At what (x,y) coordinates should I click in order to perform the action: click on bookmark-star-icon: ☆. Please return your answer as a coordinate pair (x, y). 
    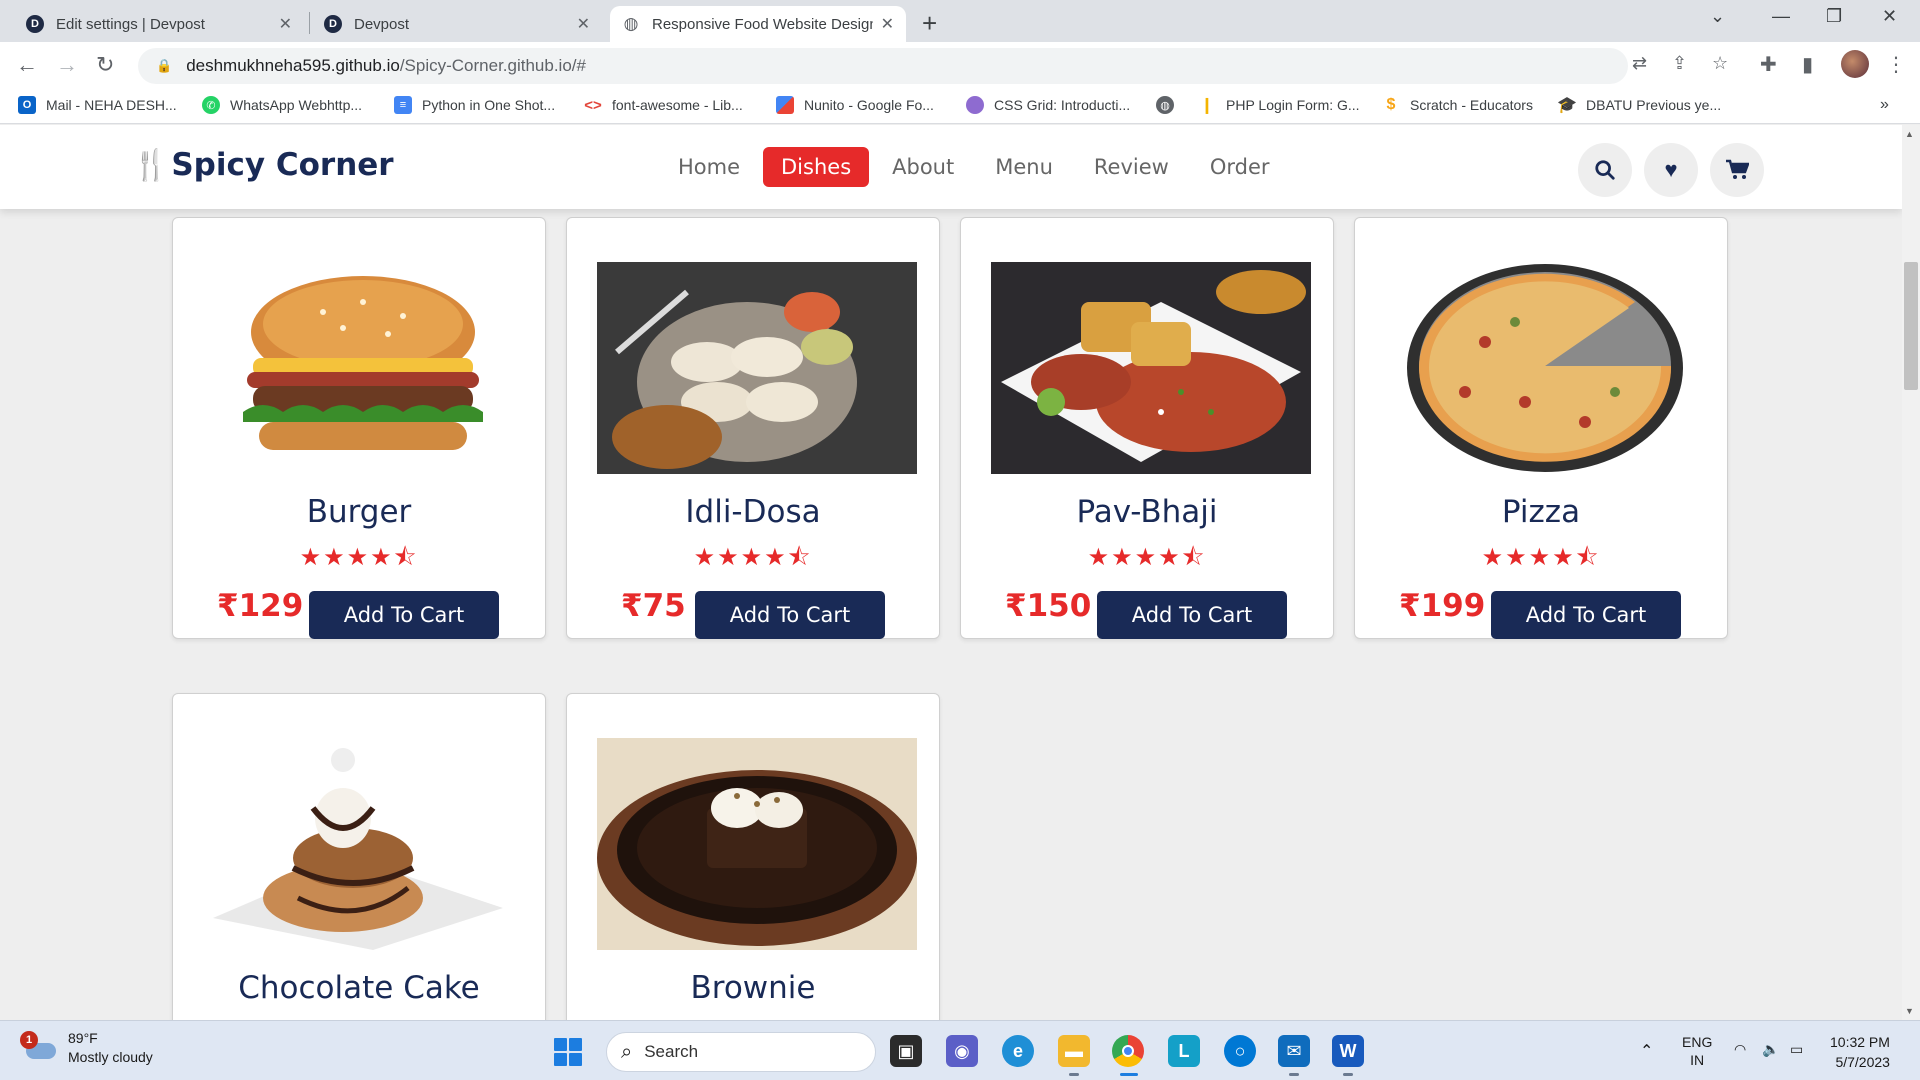
    Looking at the image, I should click on (1720, 63).